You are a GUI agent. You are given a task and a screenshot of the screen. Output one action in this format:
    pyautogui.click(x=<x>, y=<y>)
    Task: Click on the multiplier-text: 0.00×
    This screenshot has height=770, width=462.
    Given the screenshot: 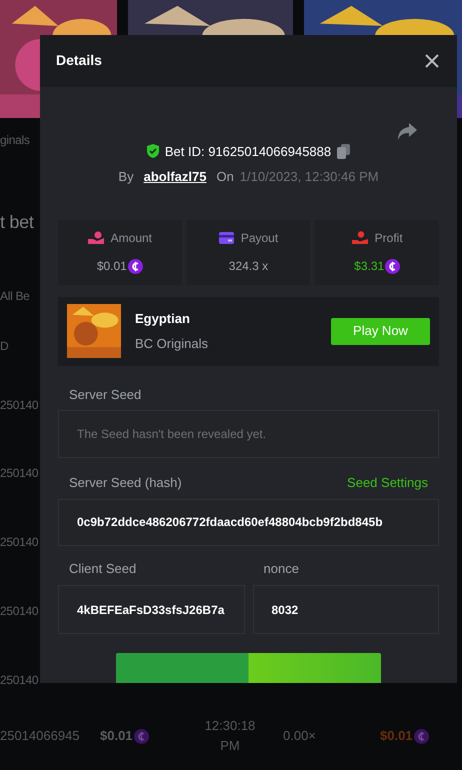 What is the action you would take?
    pyautogui.click(x=299, y=736)
    